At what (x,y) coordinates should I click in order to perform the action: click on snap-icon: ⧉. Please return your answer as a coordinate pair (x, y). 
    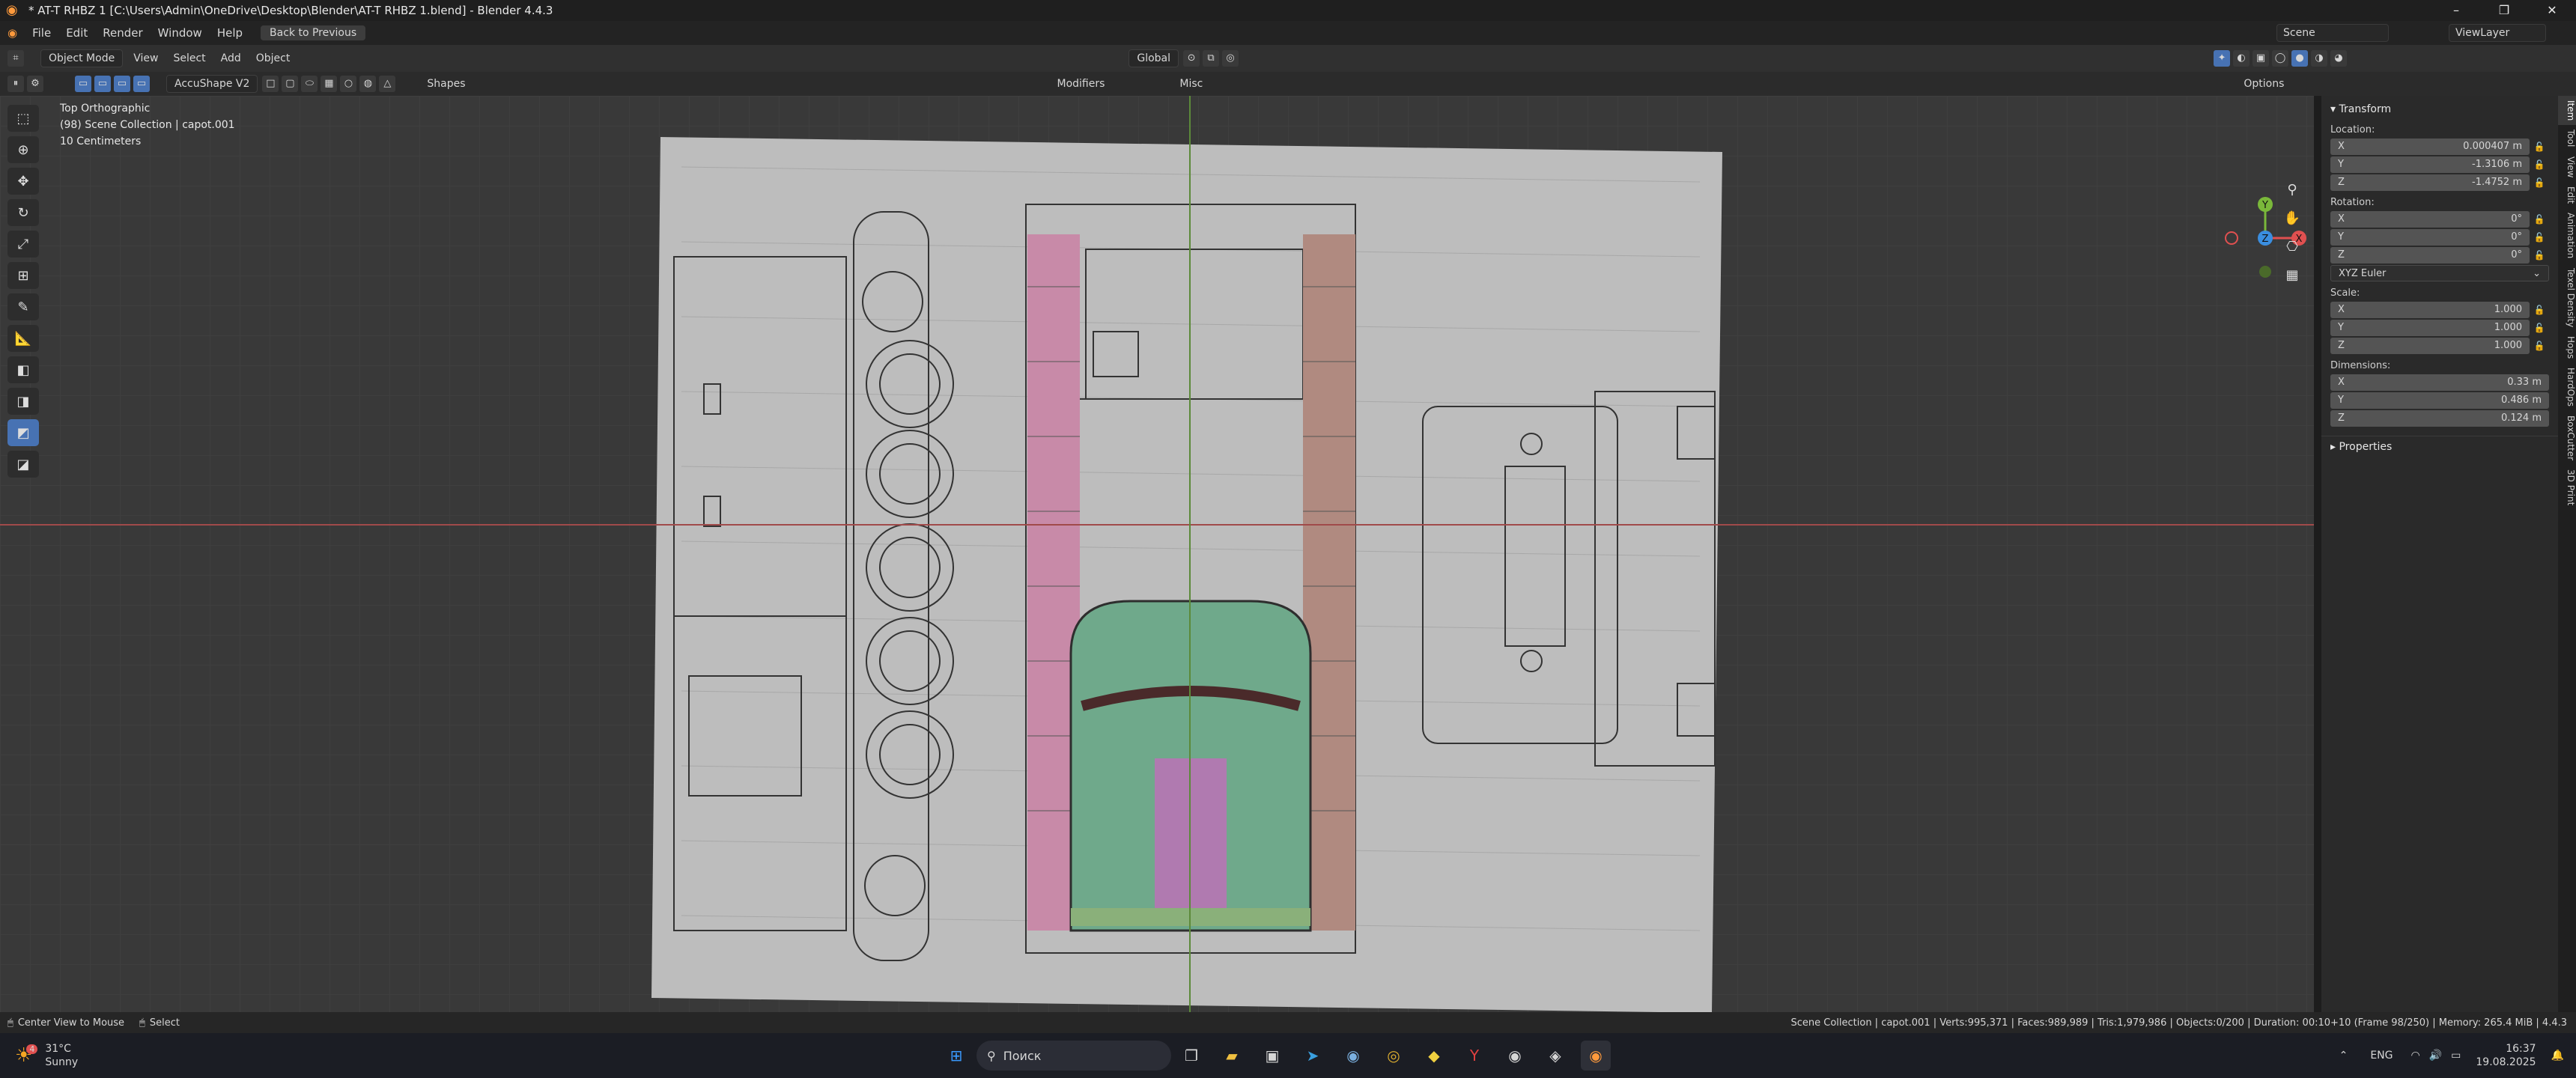
    Looking at the image, I should click on (1211, 58).